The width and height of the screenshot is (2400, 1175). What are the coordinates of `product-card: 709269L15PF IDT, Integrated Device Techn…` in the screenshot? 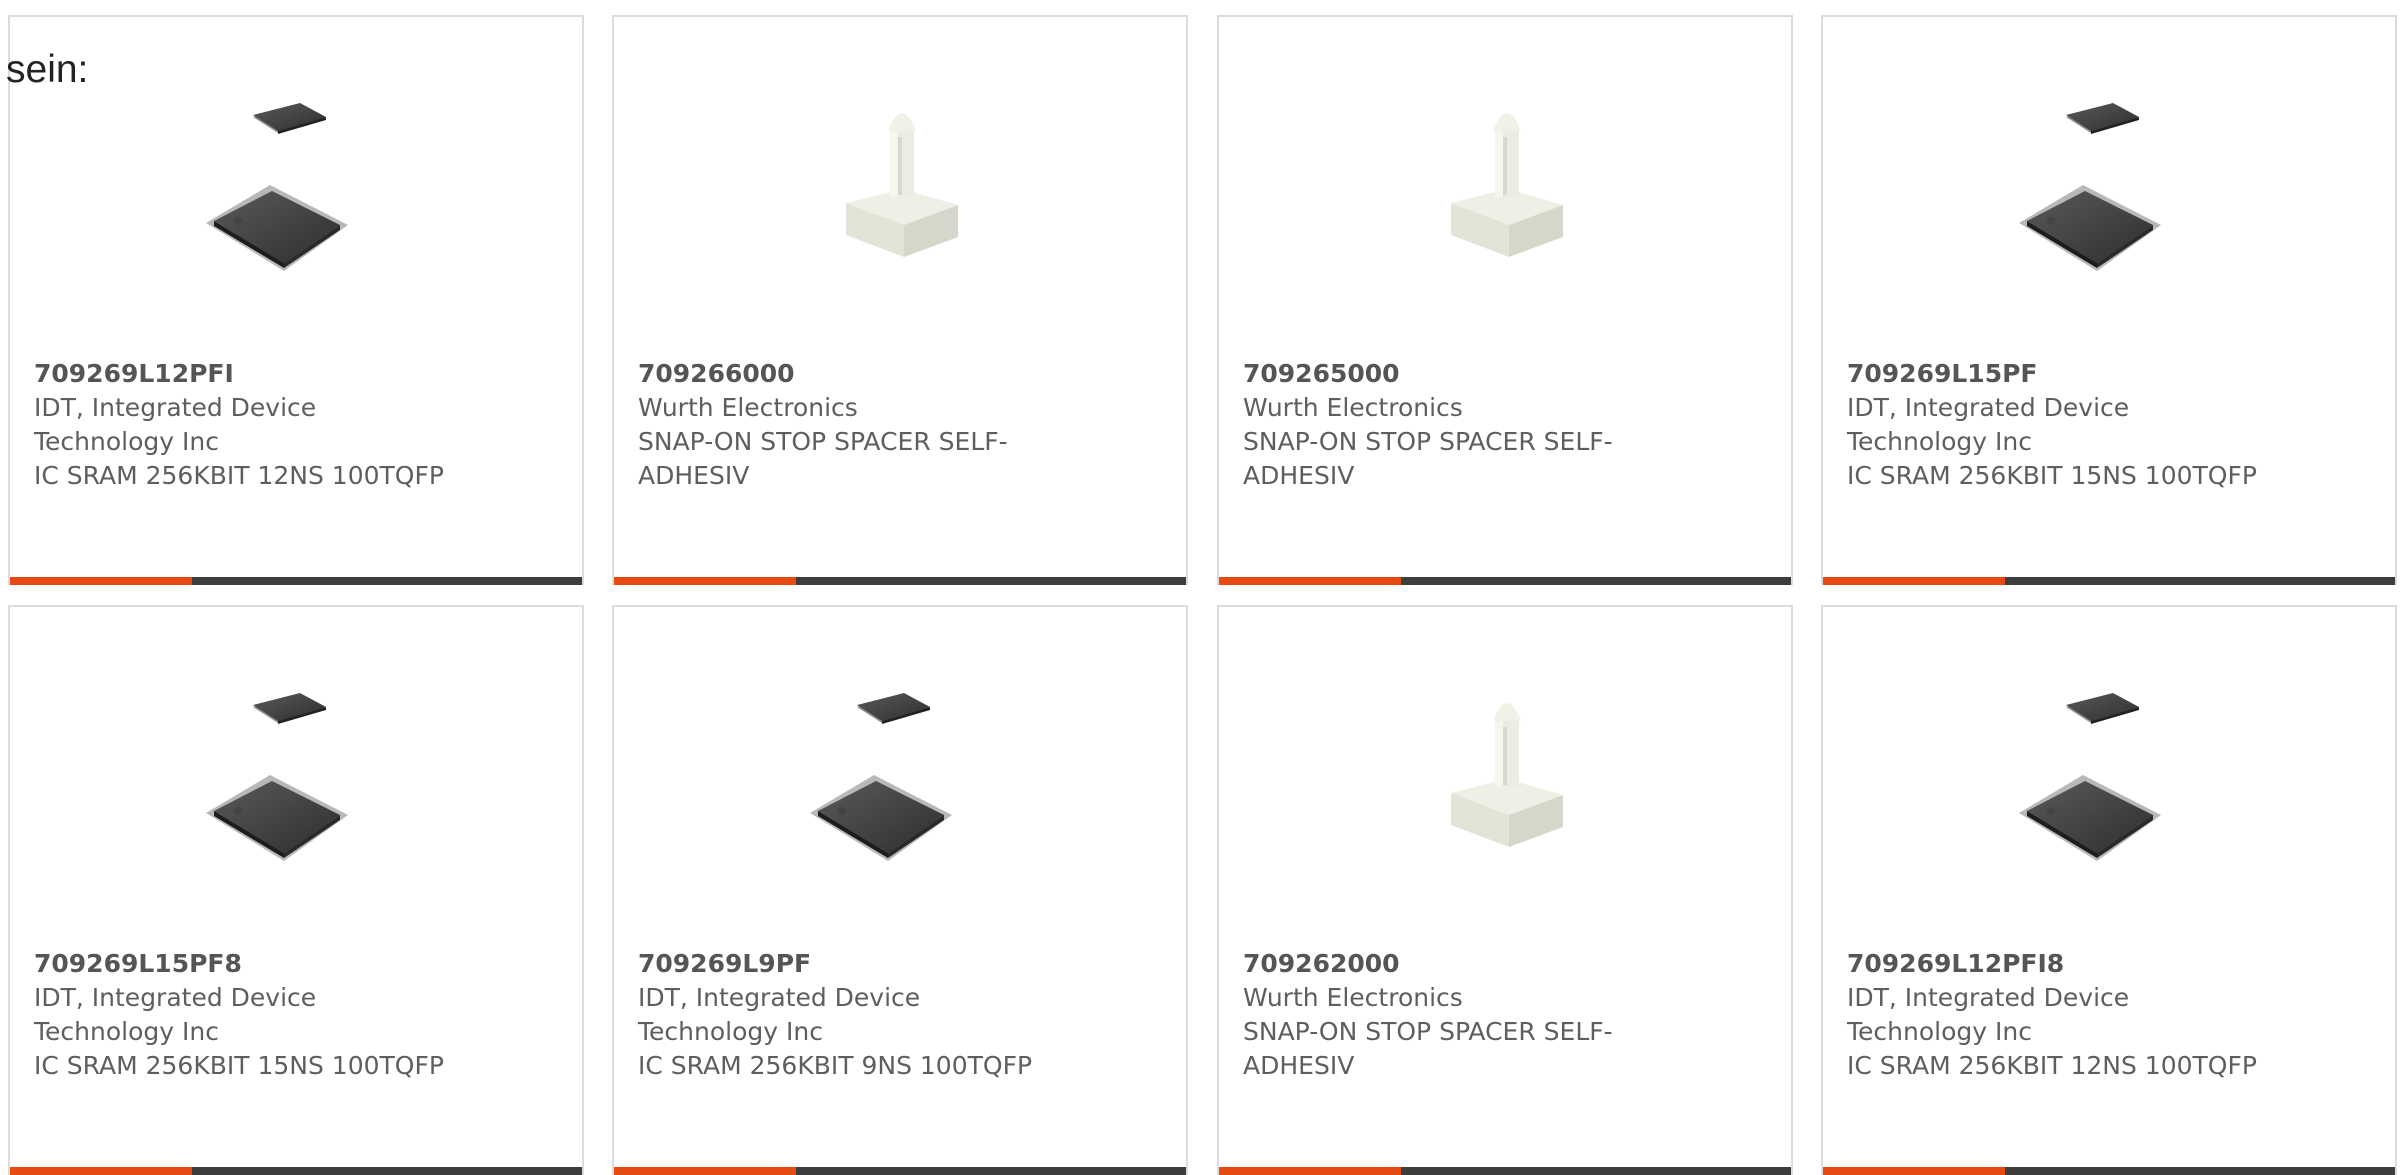 It's located at (2109, 300).